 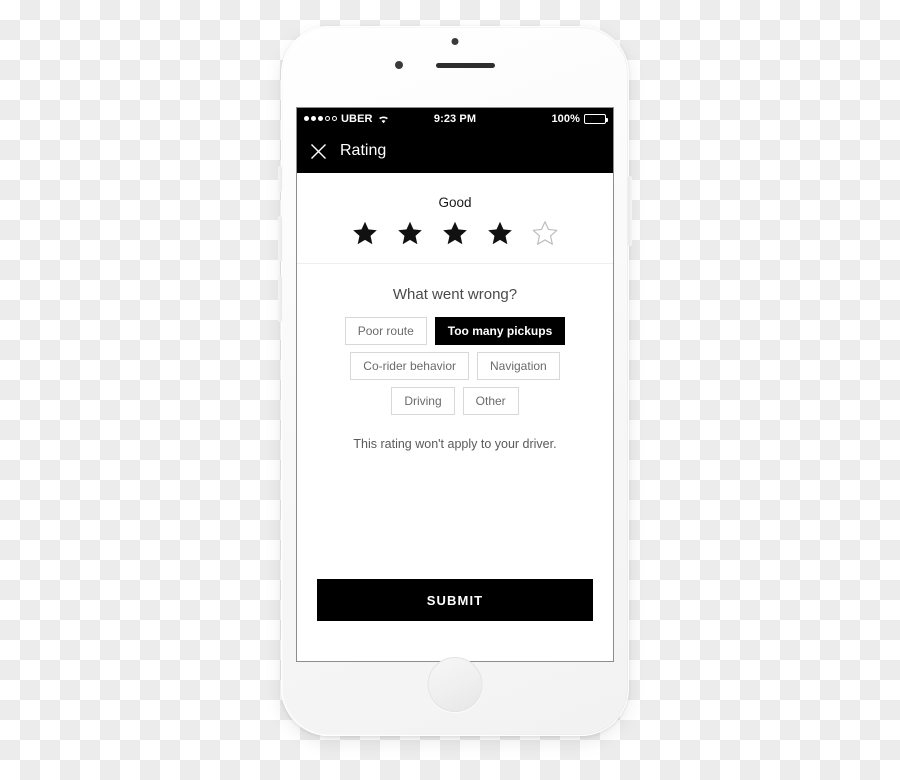 What do you see at coordinates (565, 118) in the screenshot?
I see `battery-percent-label: 100%` at bounding box center [565, 118].